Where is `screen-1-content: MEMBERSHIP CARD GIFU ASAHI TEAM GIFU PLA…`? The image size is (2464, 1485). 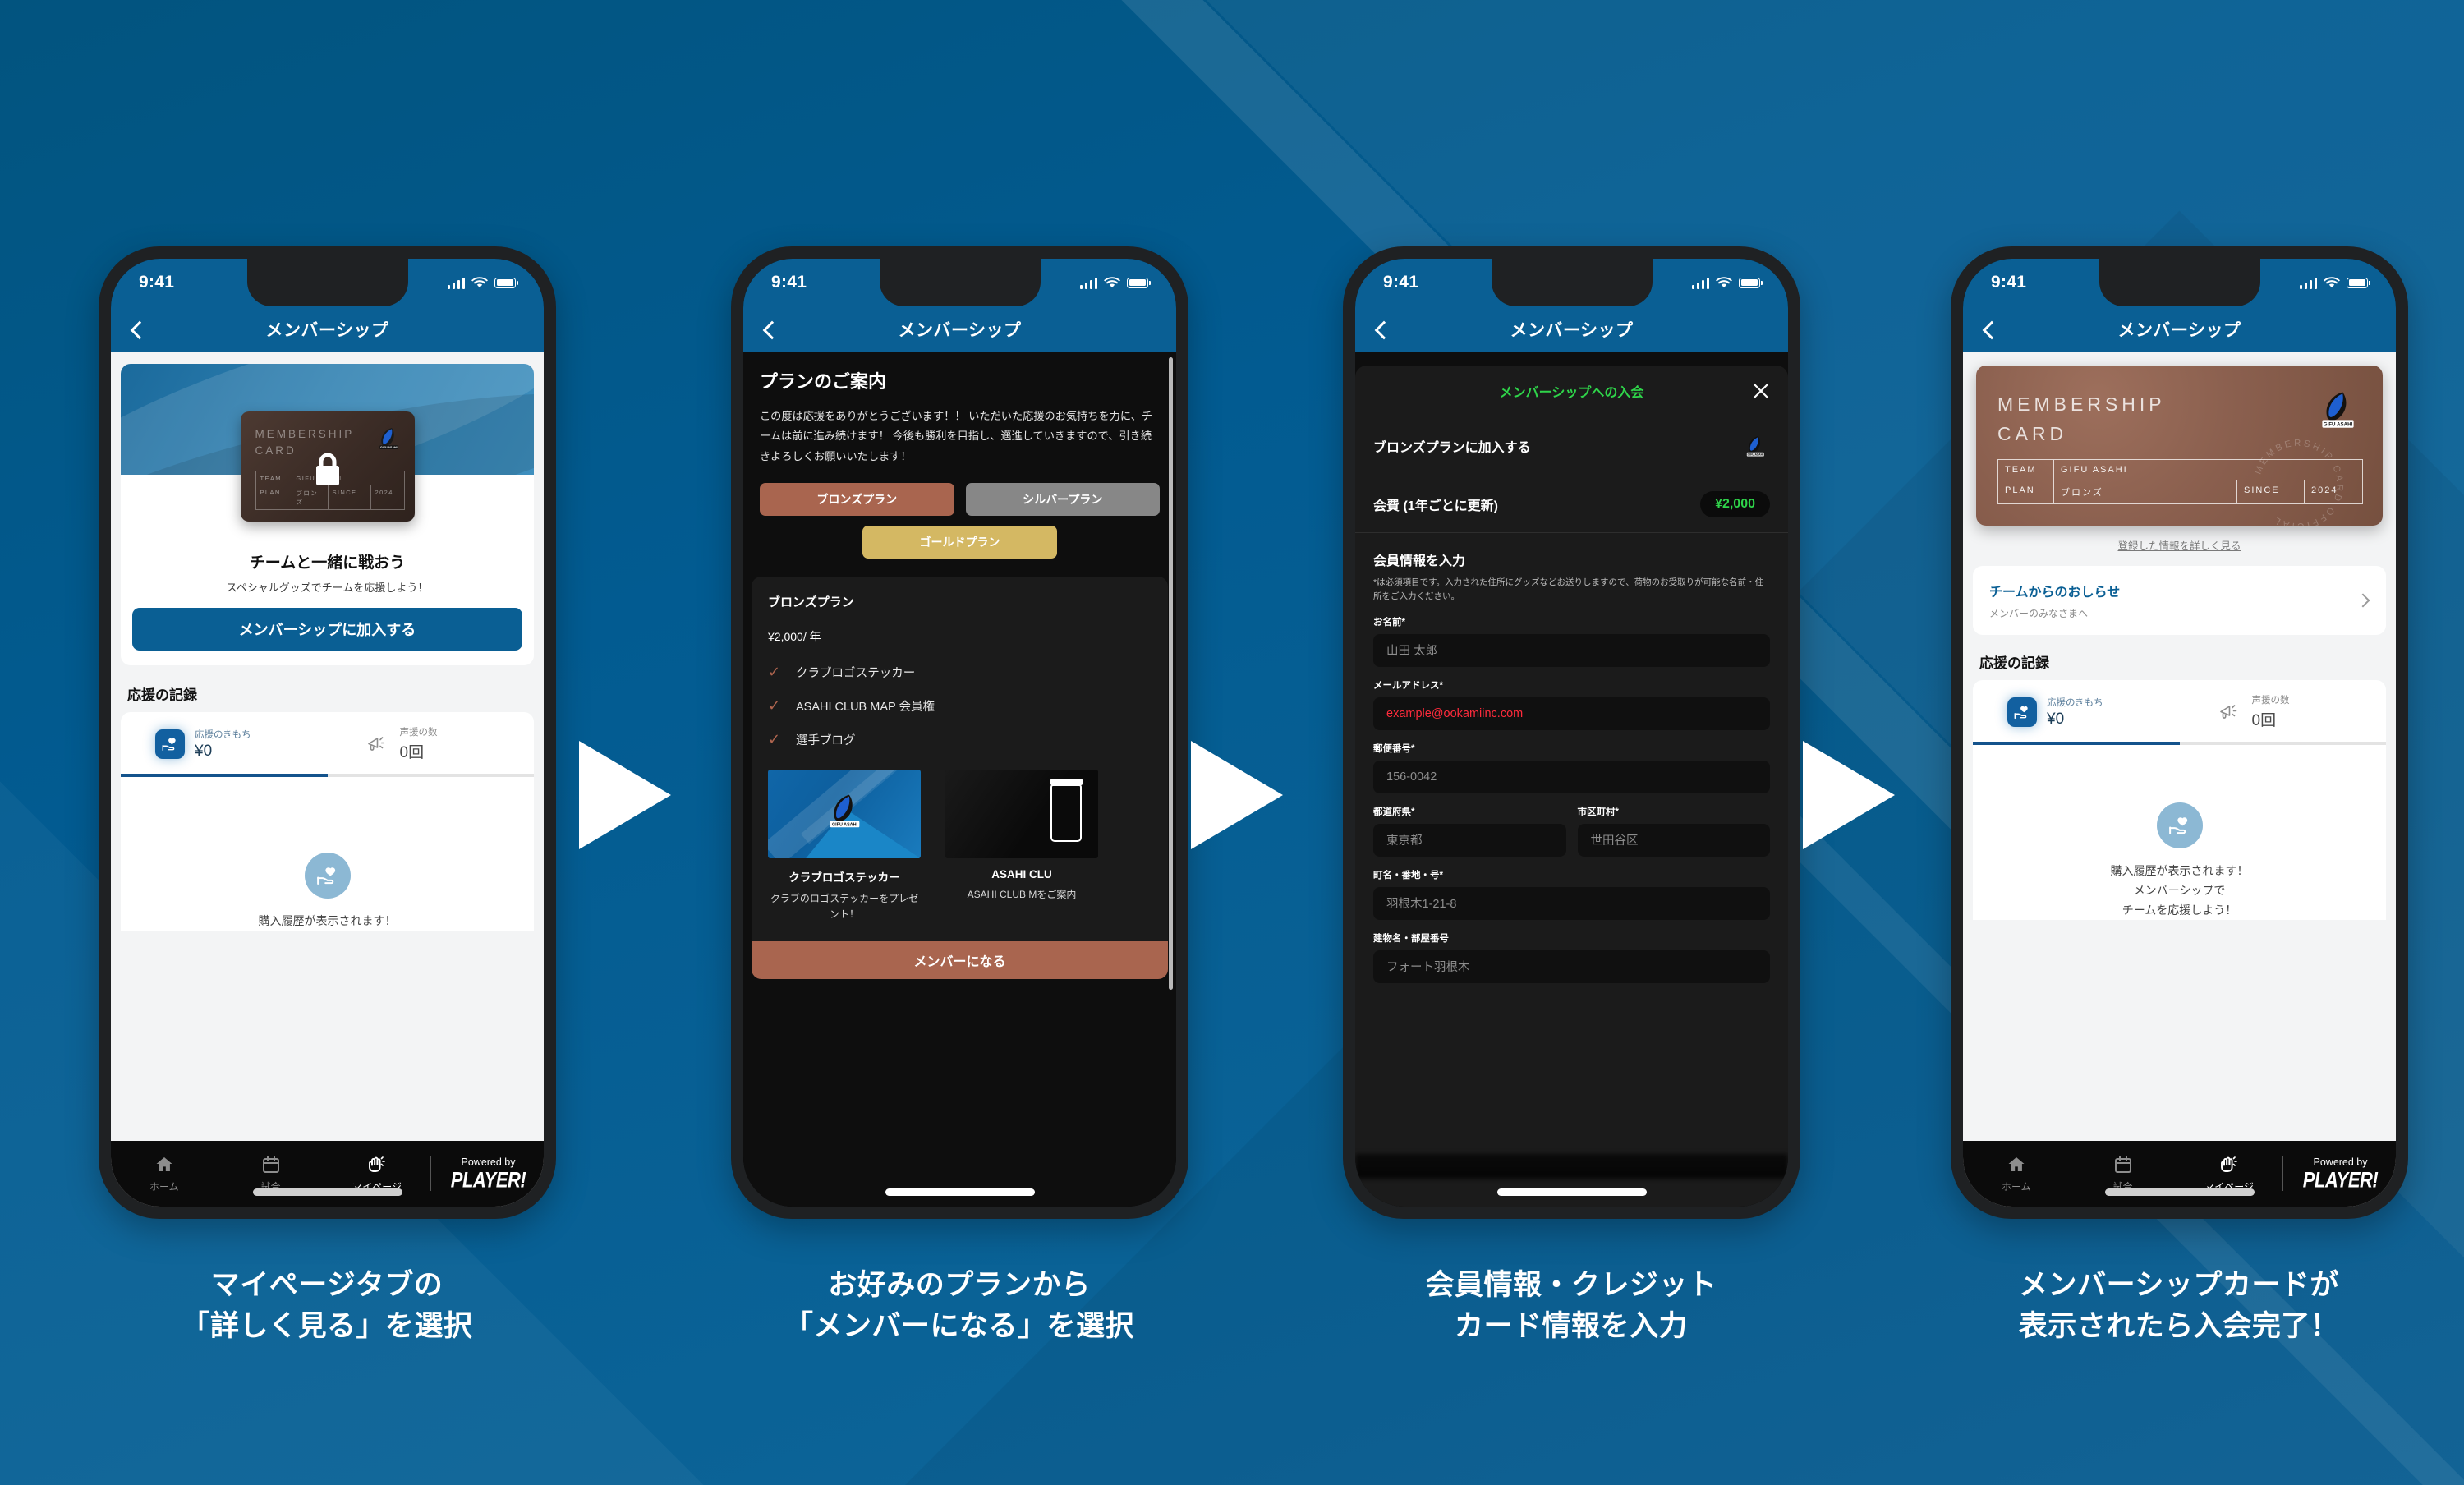
screen-1-content: MEMBERSHIP CARD GIFU ASAHI TEAM GIFU PLA… is located at coordinates (327, 779).